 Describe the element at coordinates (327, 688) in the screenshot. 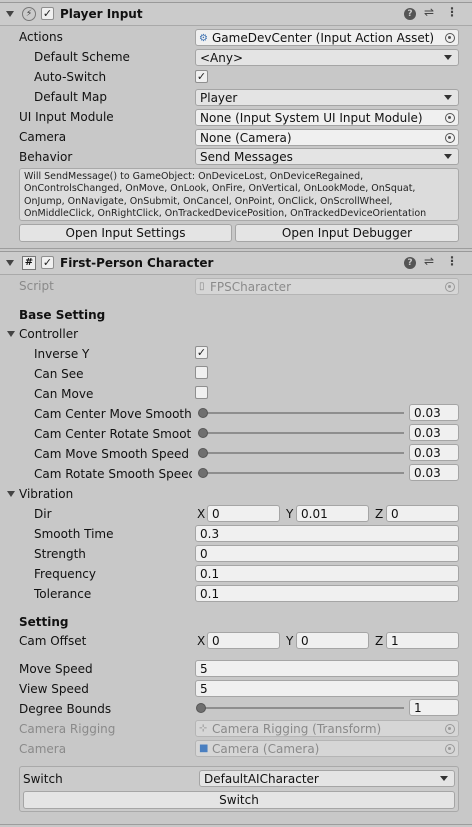

I see `view-speed-field: 5` at that location.